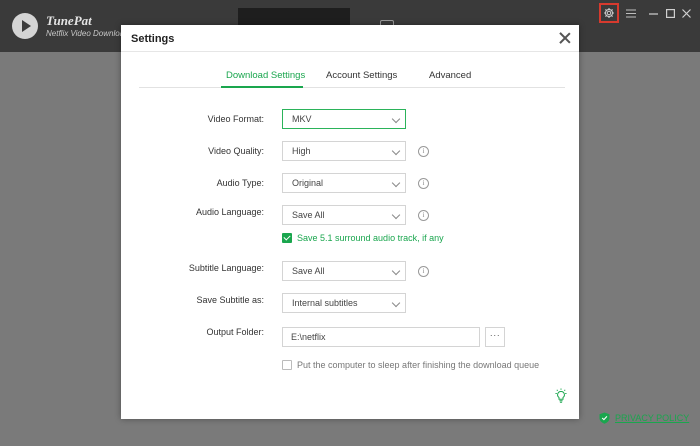 The width and height of the screenshot is (700, 446). I want to click on audio-language-label: Audio Language:, so click(229, 212).